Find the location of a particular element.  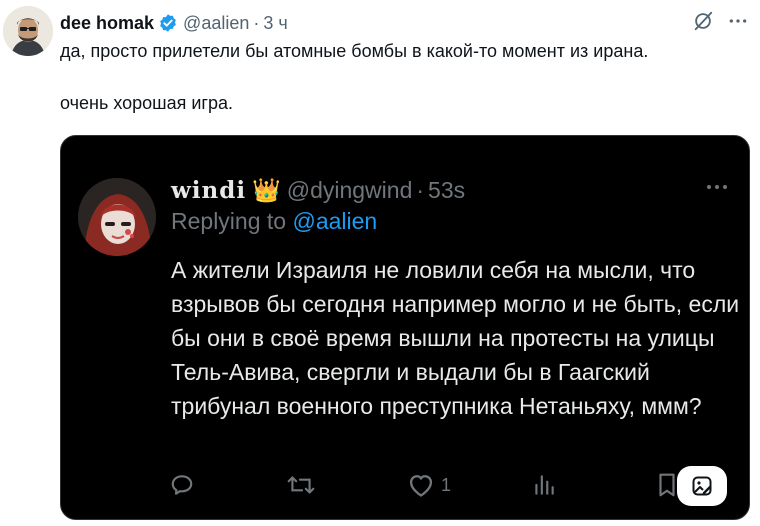

outer-avatar-image is located at coordinates (28, 31).